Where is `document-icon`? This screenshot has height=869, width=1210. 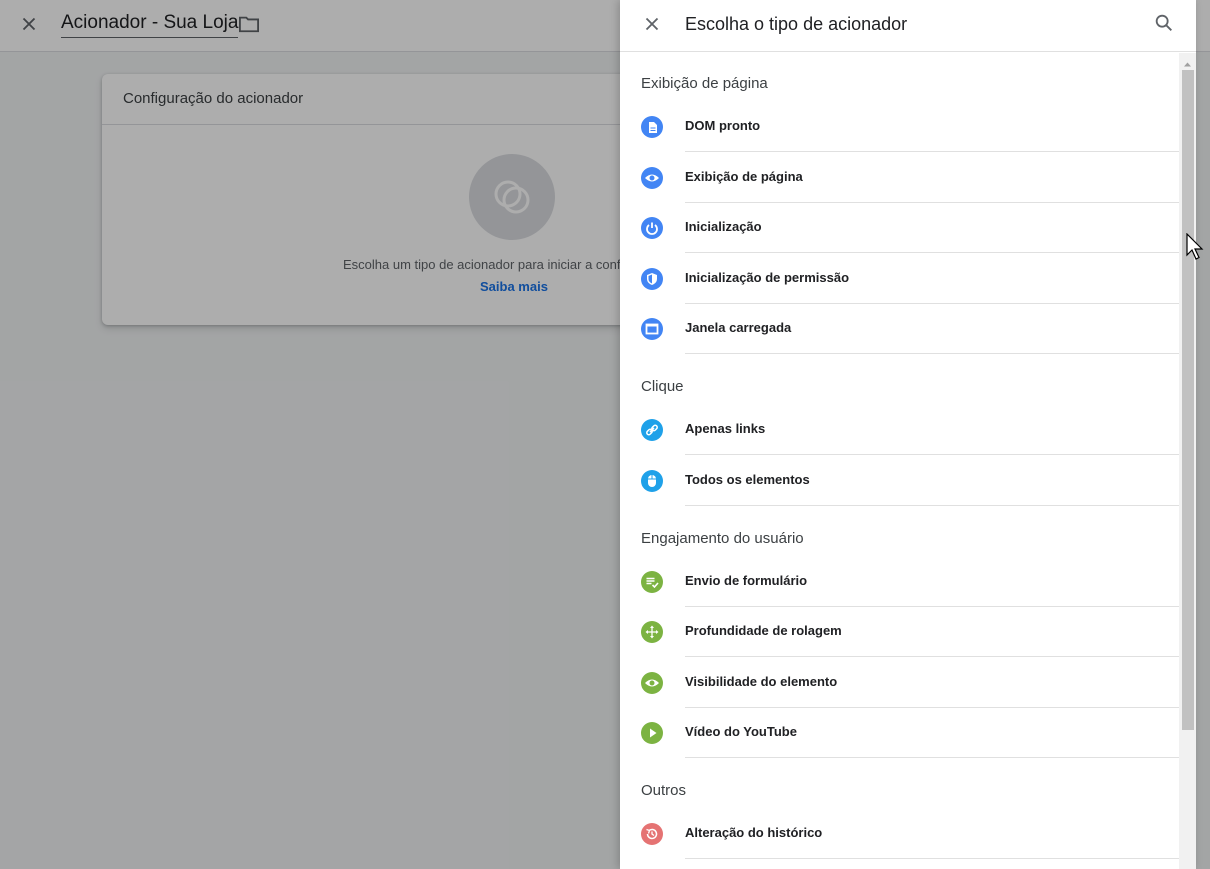 document-icon is located at coordinates (652, 127).